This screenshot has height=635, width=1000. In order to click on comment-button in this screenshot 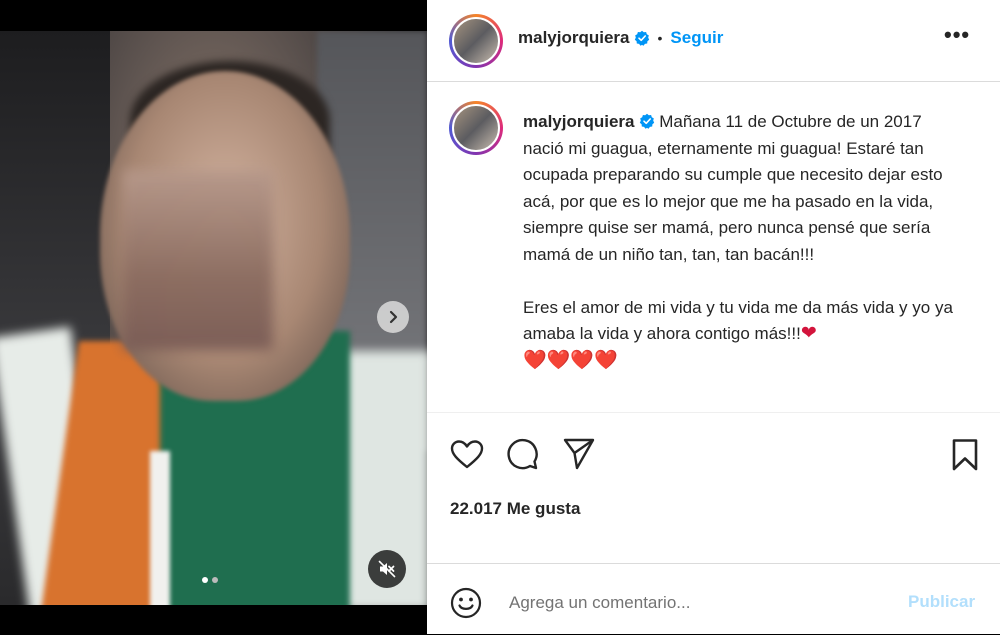, I will do `click(522, 454)`.